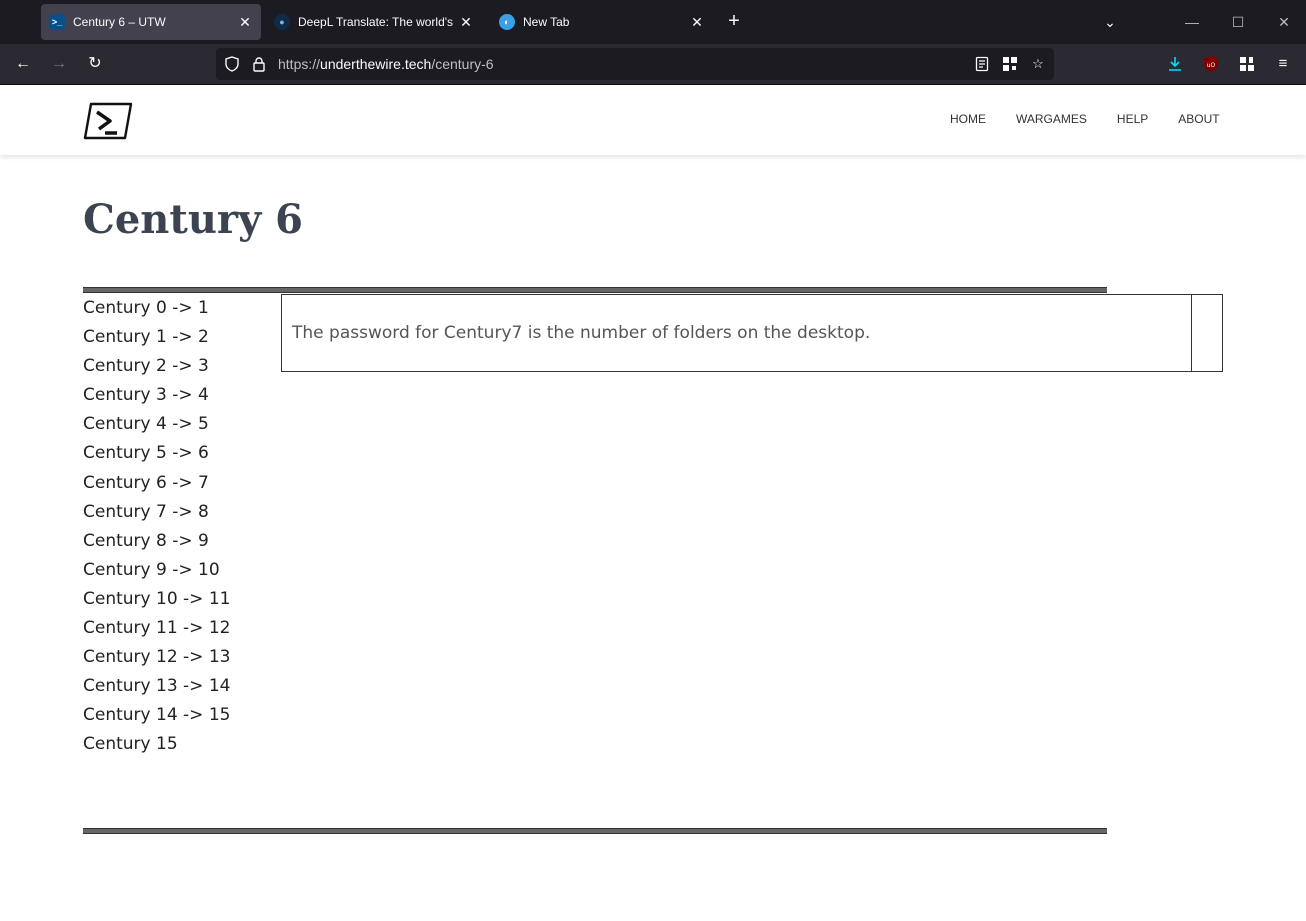  I want to click on url-text: https://underthewire.tech/century-6, so click(386, 64).